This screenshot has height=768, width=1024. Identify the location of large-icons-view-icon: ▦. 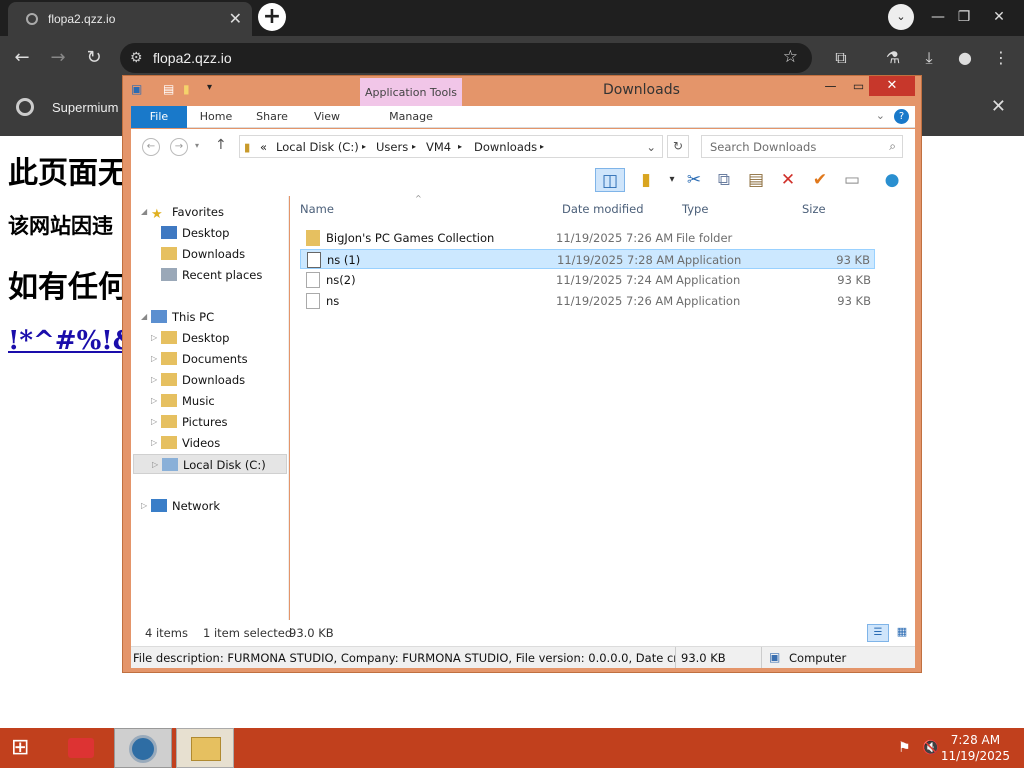
(902, 633).